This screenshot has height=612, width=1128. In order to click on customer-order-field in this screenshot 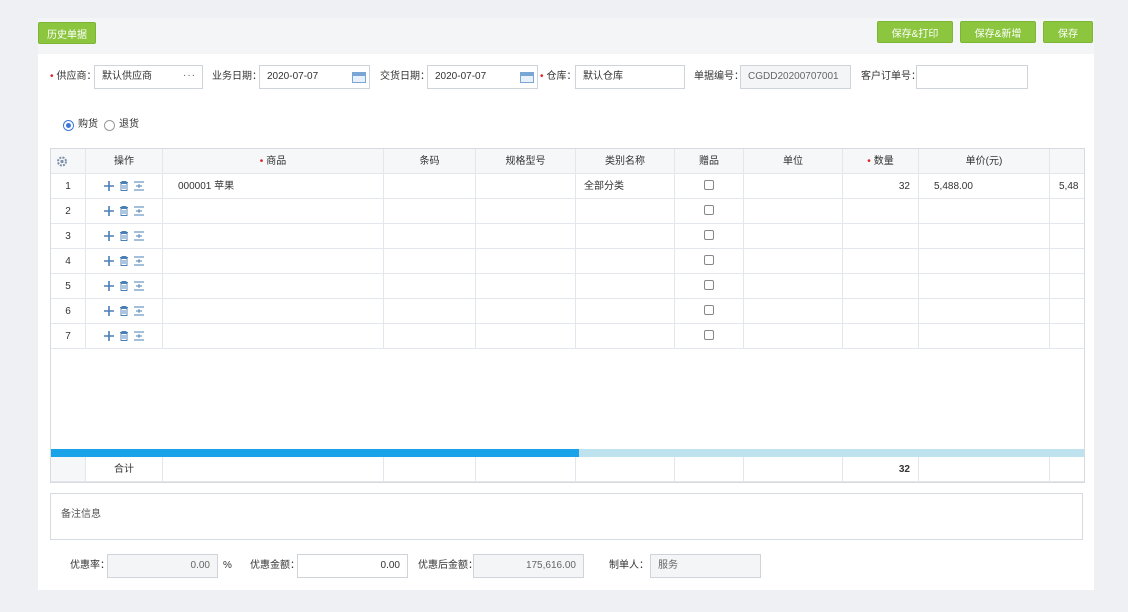, I will do `click(972, 77)`.